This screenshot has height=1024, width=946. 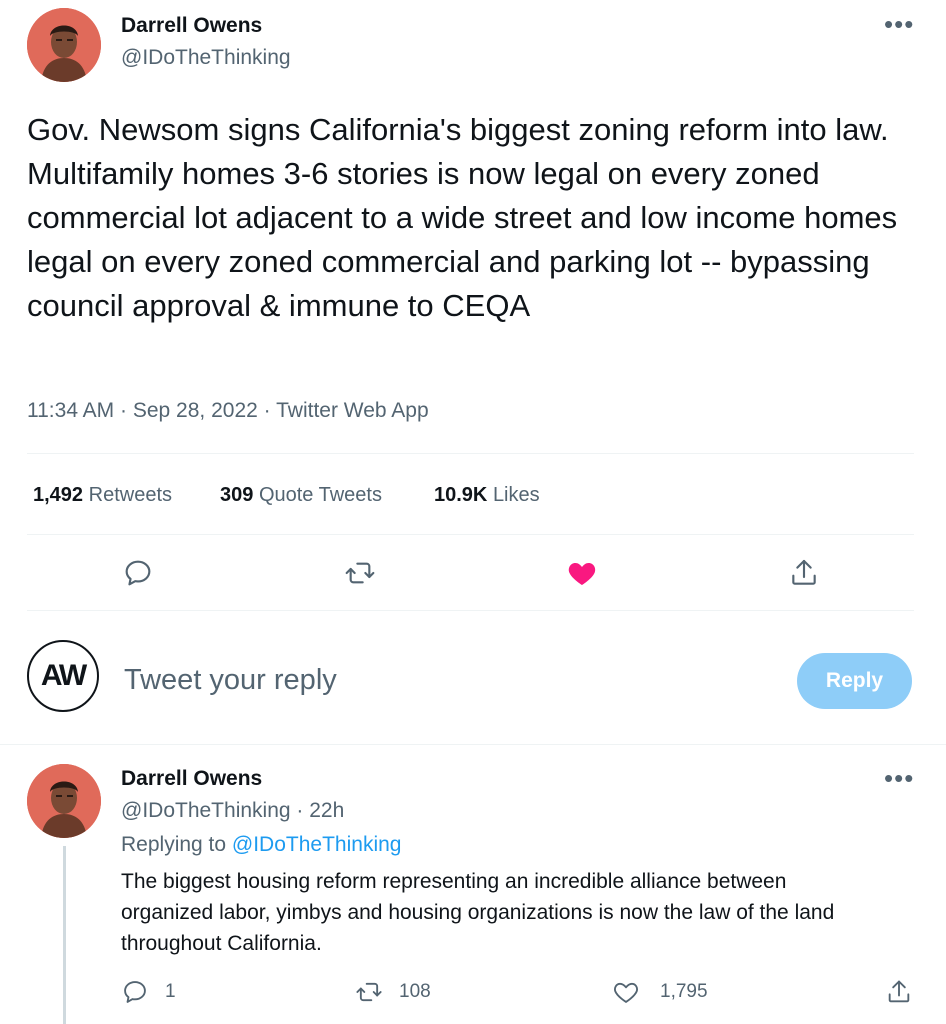 I want to click on likes-label: Likes, so click(x=516, y=495).